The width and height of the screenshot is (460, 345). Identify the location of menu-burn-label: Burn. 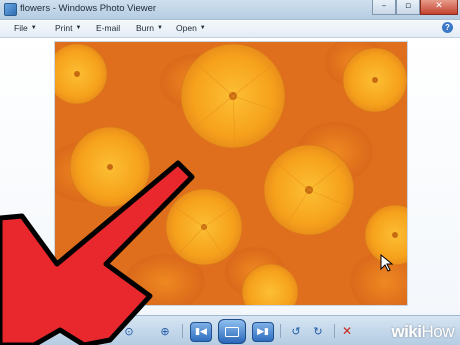
(145, 28).